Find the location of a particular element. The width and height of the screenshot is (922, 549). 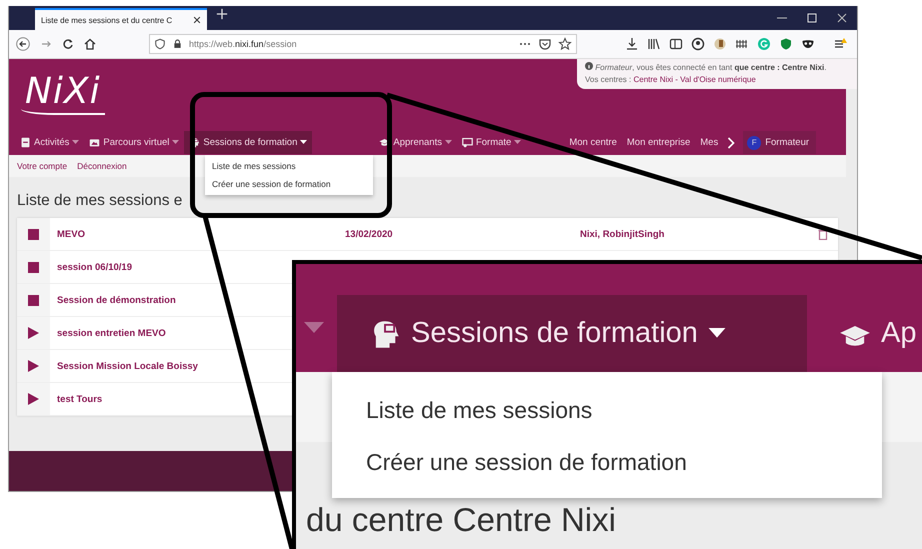

account-link: Déconnexion is located at coordinates (102, 166).